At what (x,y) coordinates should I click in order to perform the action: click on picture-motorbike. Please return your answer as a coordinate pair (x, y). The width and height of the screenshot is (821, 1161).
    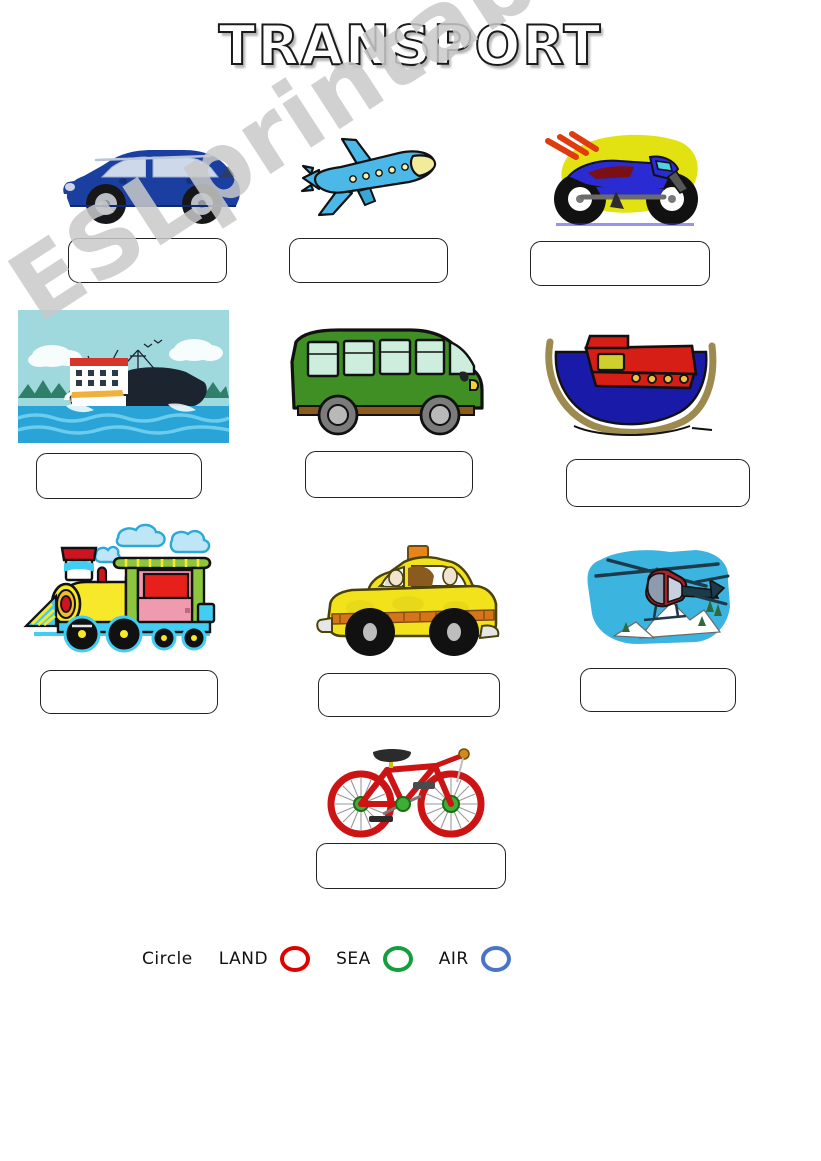
    Looking at the image, I should click on (624, 179).